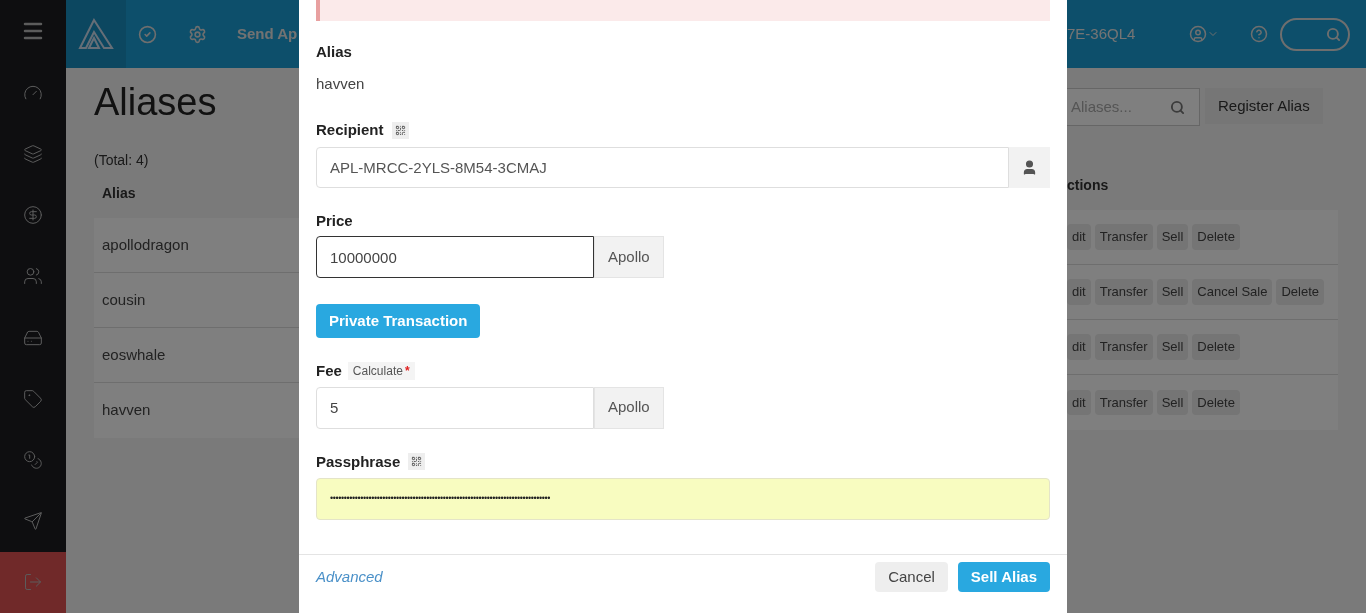 The image size is (1366, 613). Describe the element at coordinates (33, 215) in the screenshot. I see `coin-icon` at that location.